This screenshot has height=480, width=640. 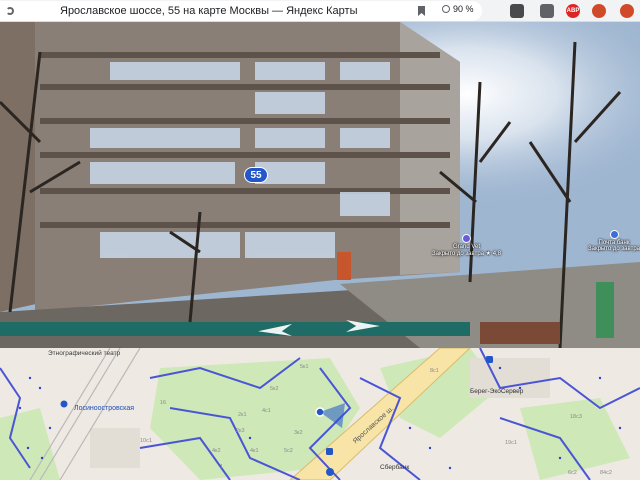 I want to click on map-house-number: 4к2, so click(x=216, y=451).